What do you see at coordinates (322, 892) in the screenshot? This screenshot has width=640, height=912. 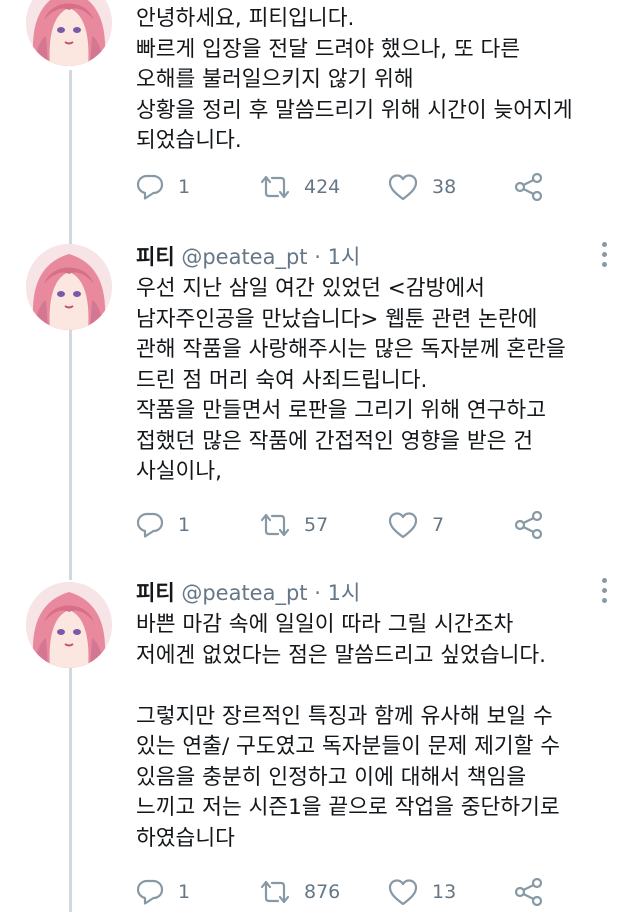 I see `retweet-count: 876` at bounding box center [322, 892].